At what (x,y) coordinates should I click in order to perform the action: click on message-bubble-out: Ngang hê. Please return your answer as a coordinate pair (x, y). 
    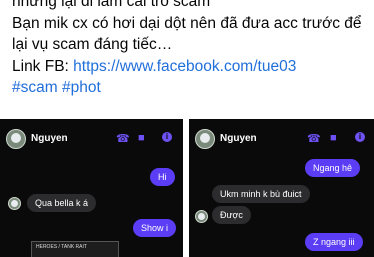
    Looking at the image, I should click on (333, 168).